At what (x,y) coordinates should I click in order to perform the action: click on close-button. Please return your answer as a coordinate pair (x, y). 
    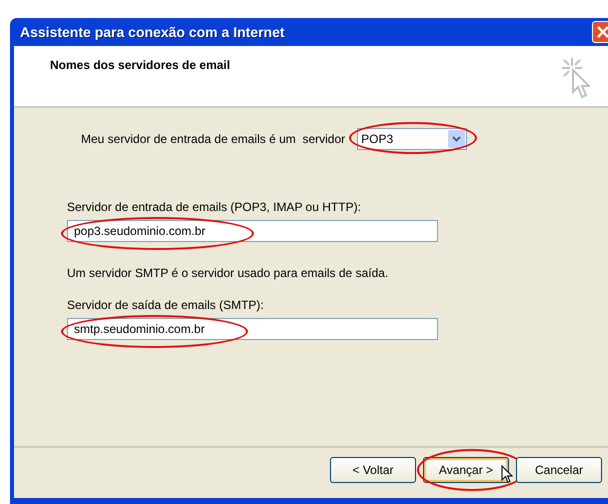
    Looking at the image, I should click on (600, 32).